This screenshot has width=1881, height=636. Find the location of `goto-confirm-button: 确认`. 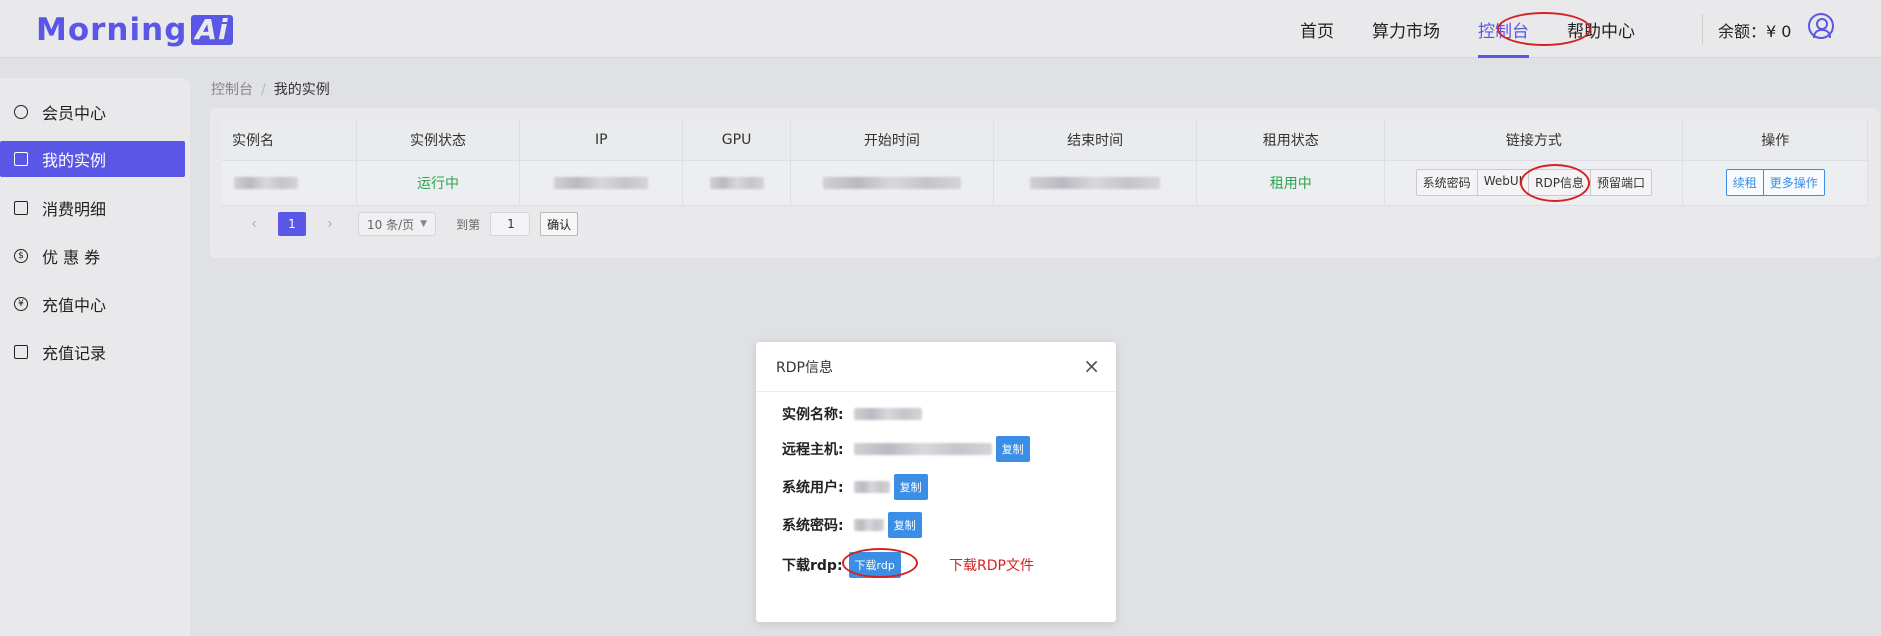

goto-confirm-button: 确认 is located at coordinates (559, 224).